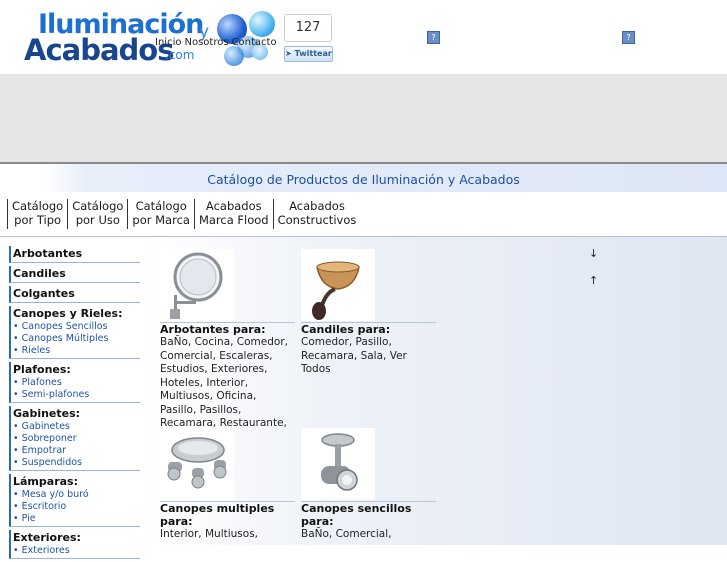  What do you see at coordinates (346, 534) in the screenshot?
I see `product-uses: BaÑo, Comercial,` at bounding box center [346, 534].